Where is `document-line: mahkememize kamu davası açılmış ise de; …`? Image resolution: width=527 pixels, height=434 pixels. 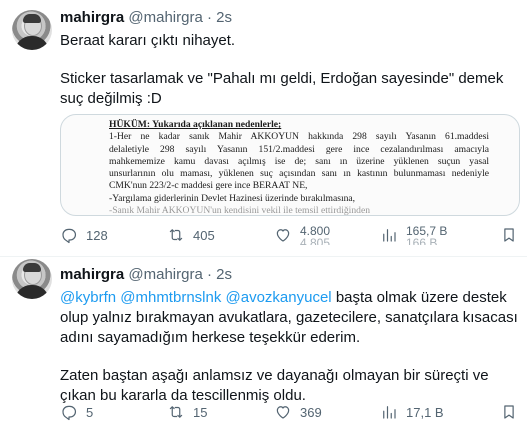 document-line: mahkememize kamu davası açılmış ise de; … is located at coordinates (299, 161).